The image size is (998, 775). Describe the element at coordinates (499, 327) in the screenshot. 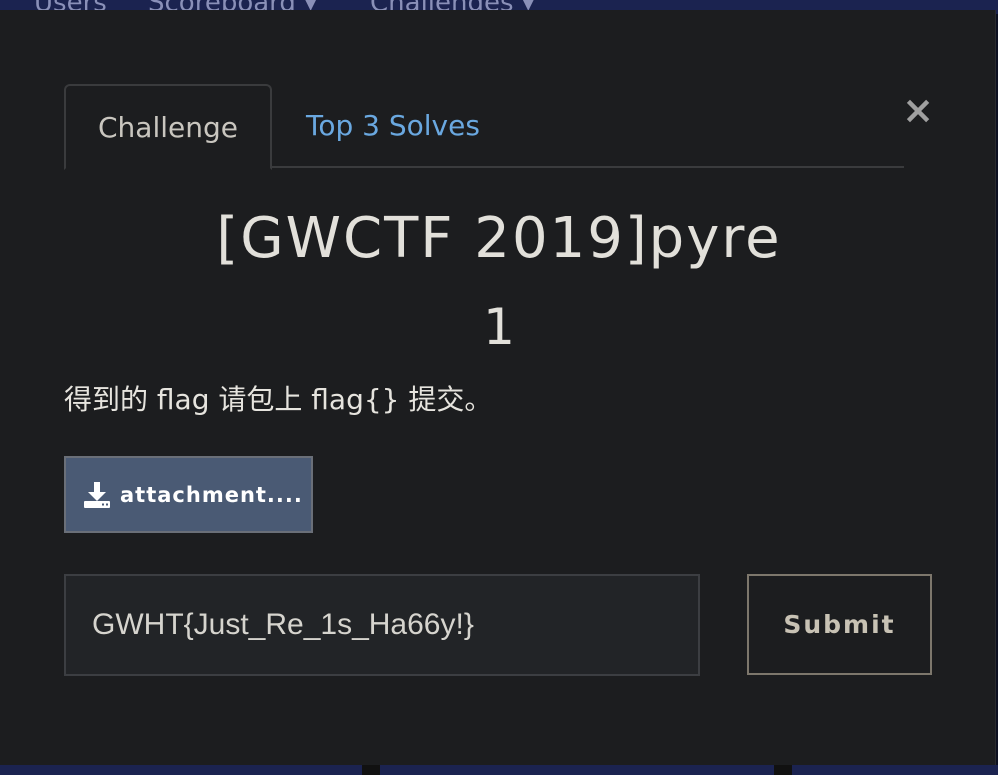

I see `challenge-value: 1` at that location.